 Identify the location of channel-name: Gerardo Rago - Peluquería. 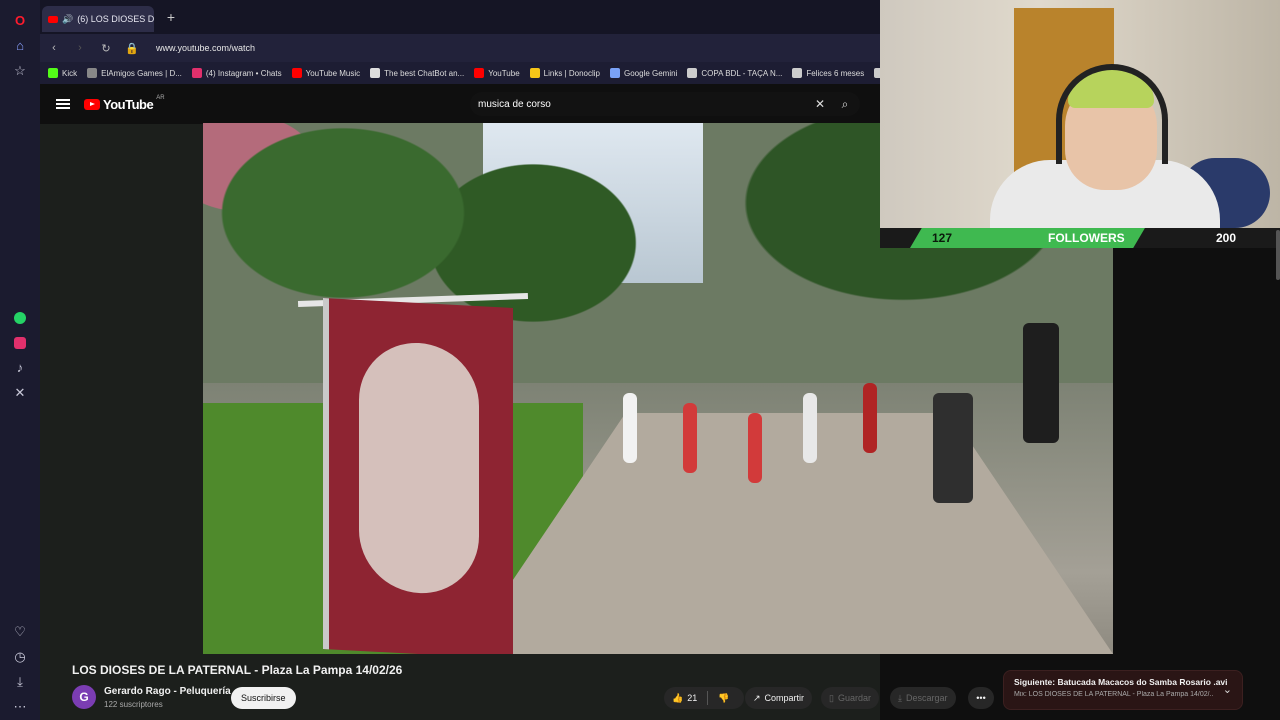
(167, 691).